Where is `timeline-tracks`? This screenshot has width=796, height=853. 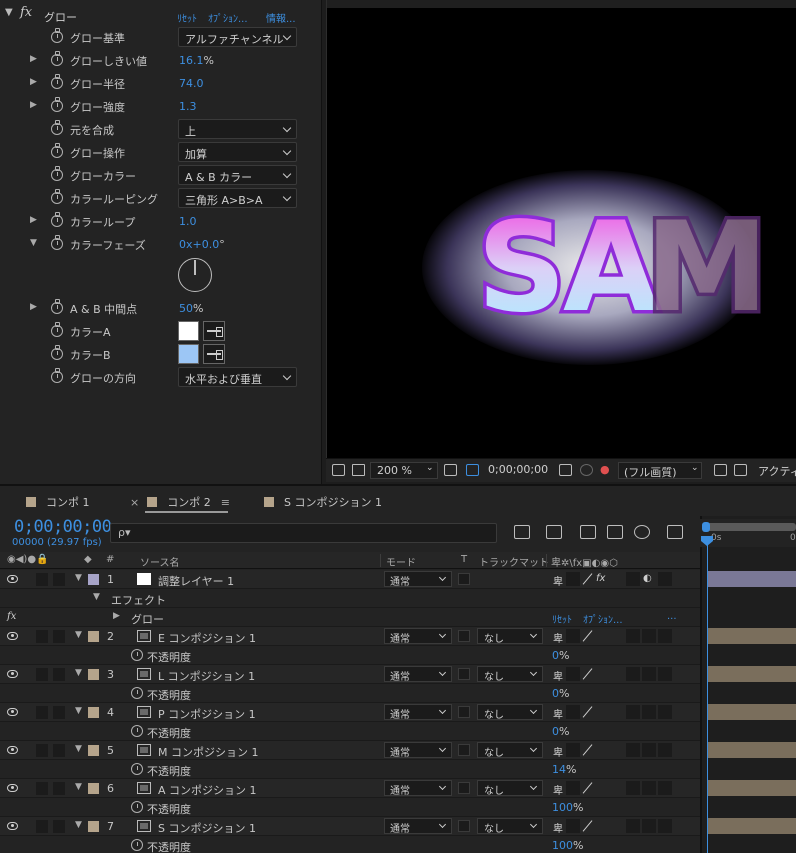 timeline-tracks is located at coordinates (748, 684).